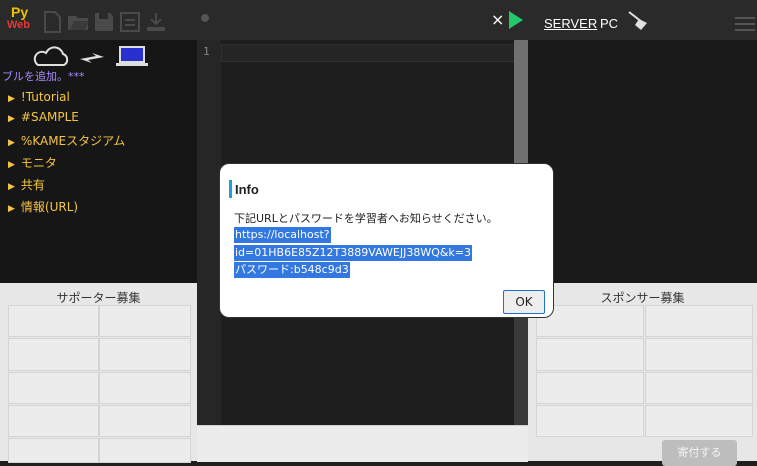  Describe the element at coordinates (52, 22) in the screenshot. I see `new-file-icon` at that location.